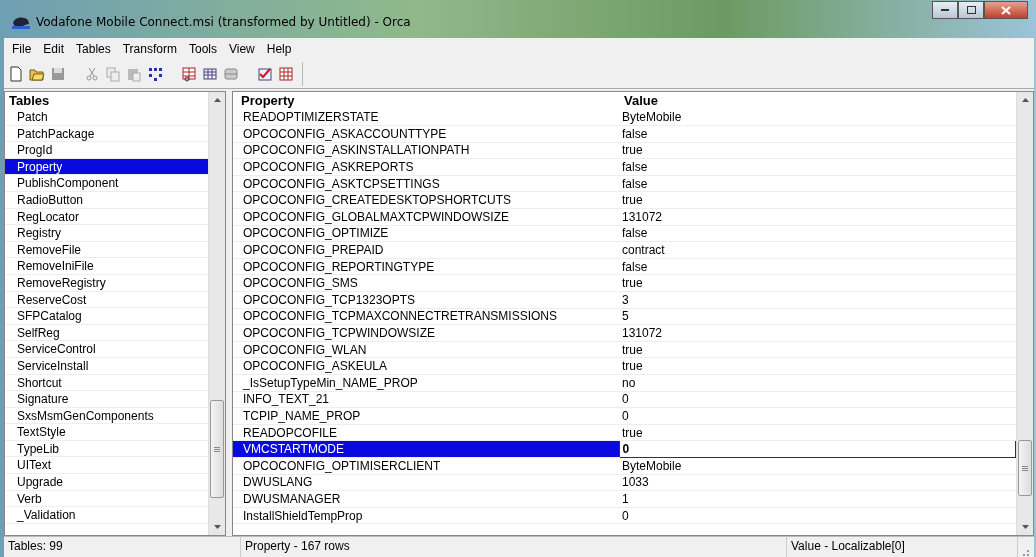 This screenshot has height=557, width=1036. What do you see at coordinates (817, 482) in the screenshot?
I see `table-cell: 1033` at bounding box center [817, 482].